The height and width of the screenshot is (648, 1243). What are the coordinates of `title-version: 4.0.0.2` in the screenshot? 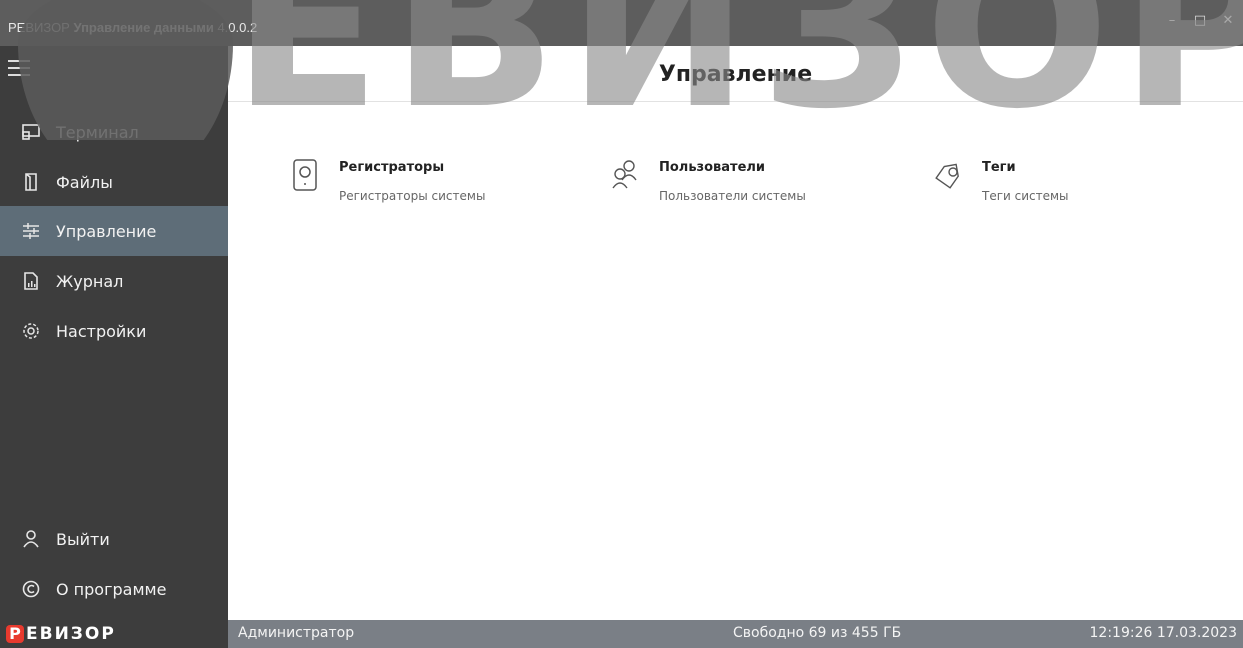 It's located at (237, 27).